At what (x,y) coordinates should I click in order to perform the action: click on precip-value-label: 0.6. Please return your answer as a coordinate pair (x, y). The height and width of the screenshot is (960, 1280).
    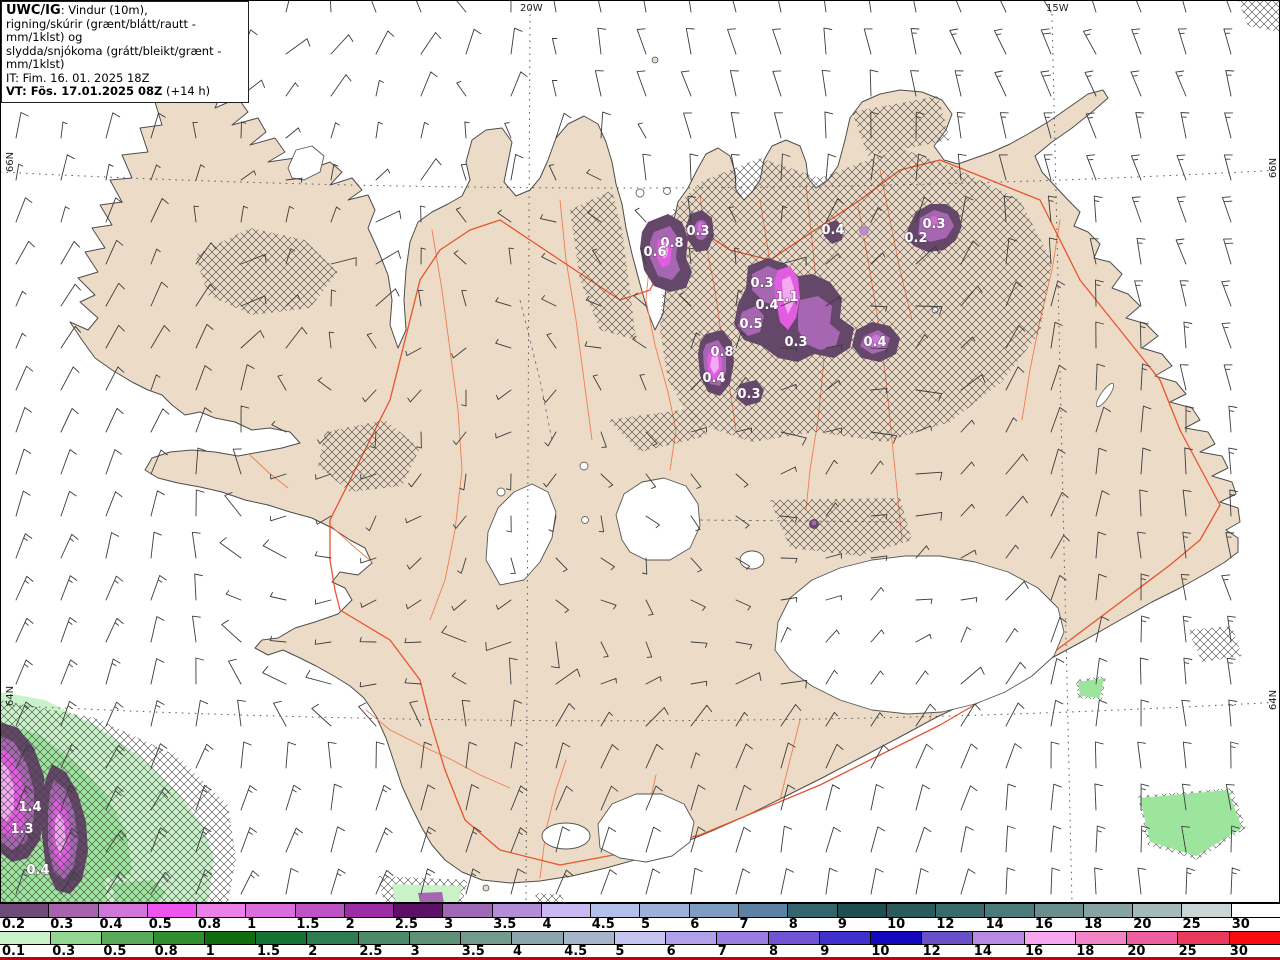
    Looking at the image, I should click on (654, 252).